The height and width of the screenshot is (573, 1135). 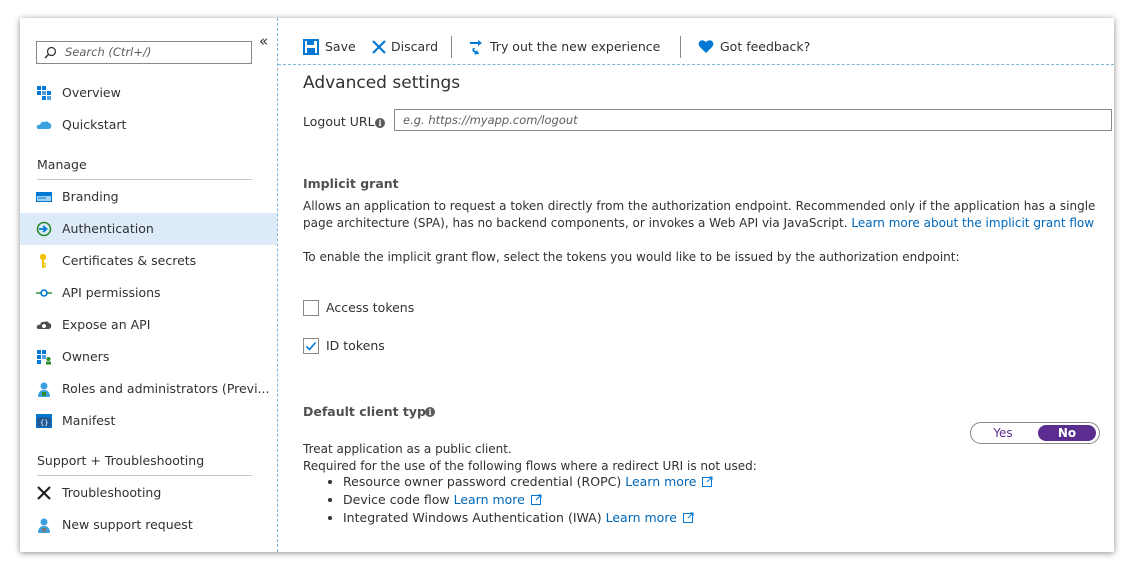 I want to click on sidebar-item-troubleshooting: Troubleshooting, so click(x=148, y=493).